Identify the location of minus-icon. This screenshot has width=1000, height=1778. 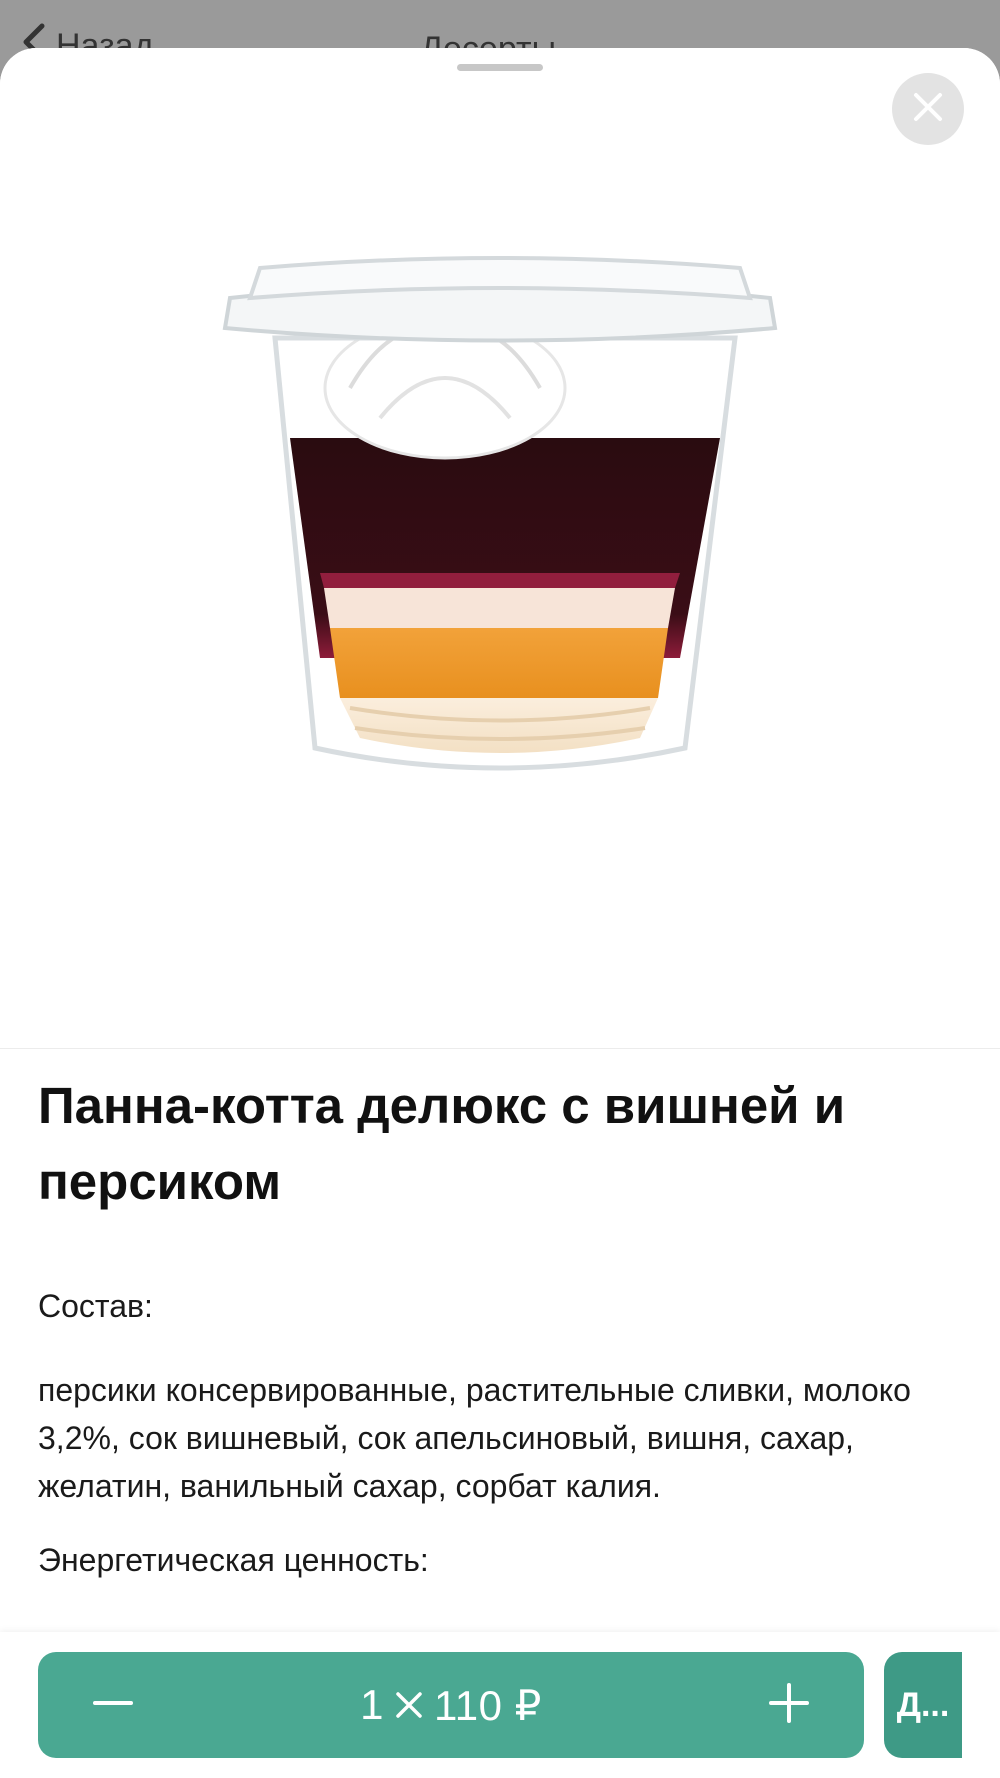
(113, 1705).